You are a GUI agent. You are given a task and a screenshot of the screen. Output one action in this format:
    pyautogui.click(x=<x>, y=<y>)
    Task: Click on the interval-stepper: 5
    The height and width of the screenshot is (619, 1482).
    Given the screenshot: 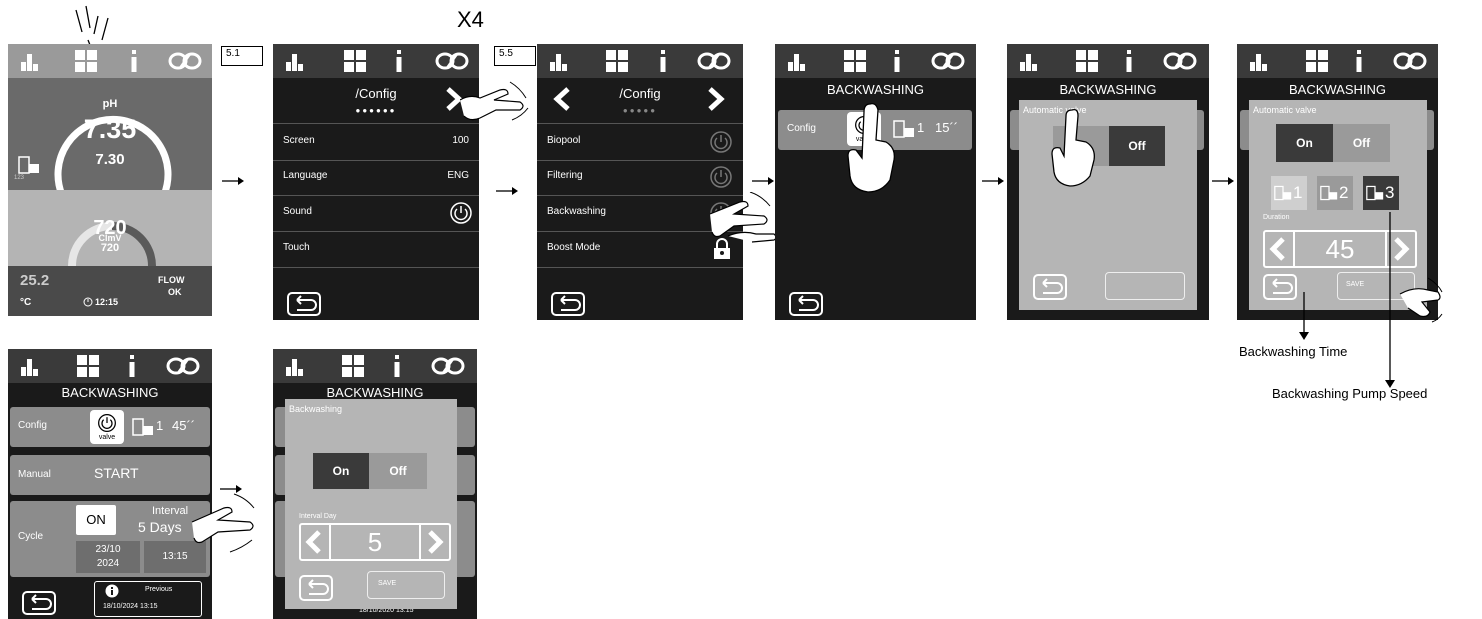 What is the action you would take?
    pyautogui.click(x=375, y=542)
    